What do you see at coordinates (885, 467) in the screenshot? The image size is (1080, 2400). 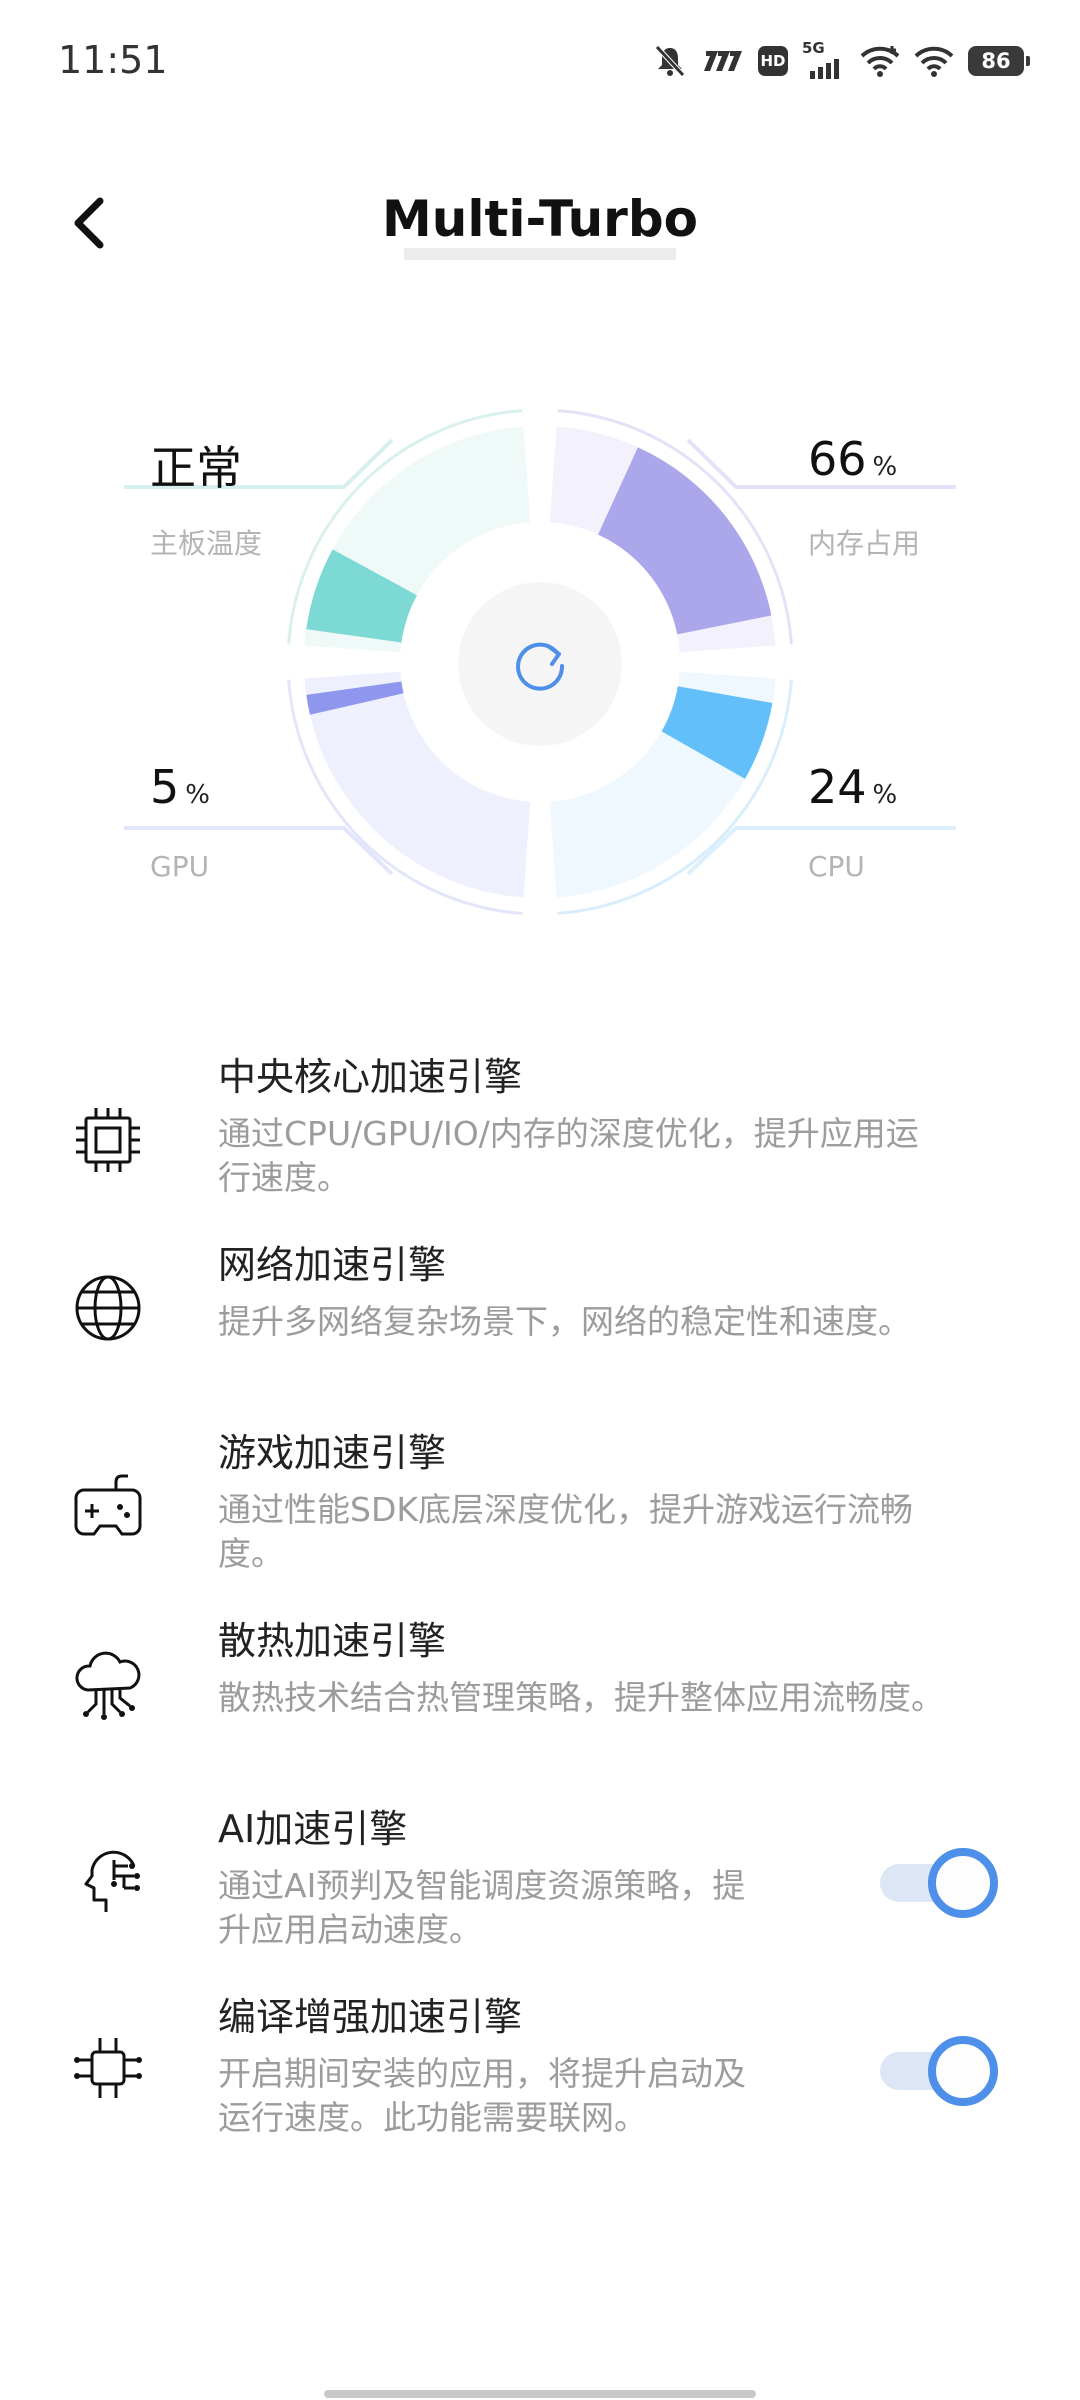 I see `memory-unit: %` at bounding box center [885, 467].